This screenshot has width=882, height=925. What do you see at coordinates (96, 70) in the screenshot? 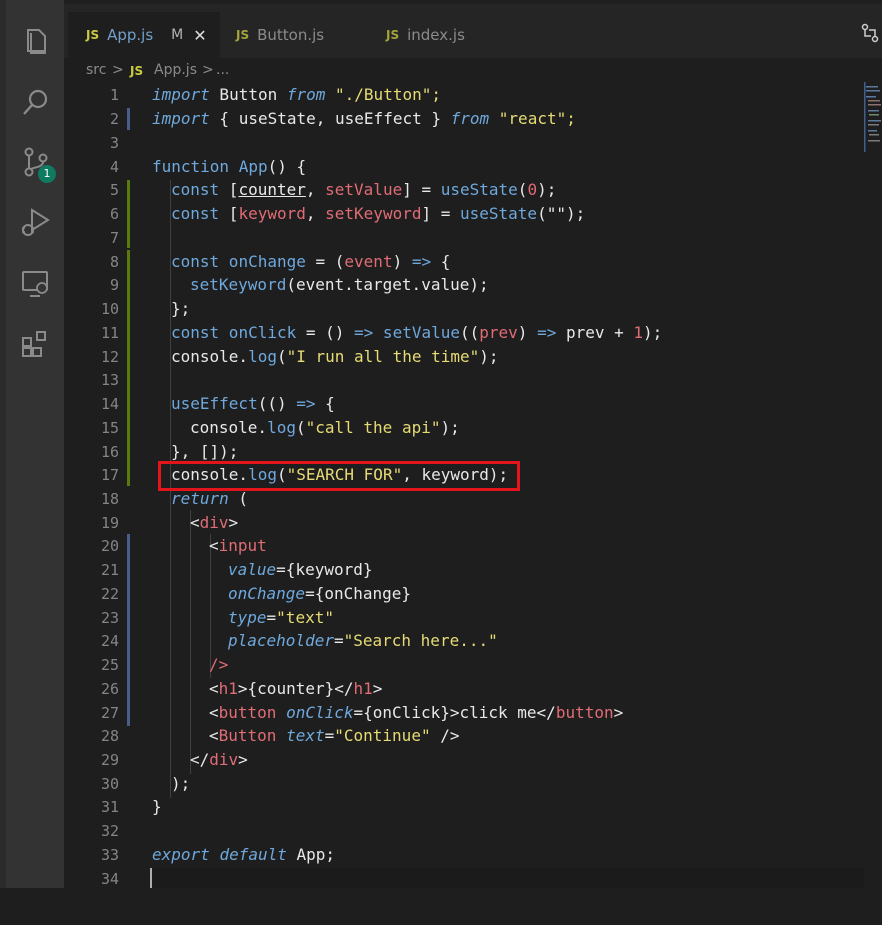
I see `breadcrumb-folder: src` at bounding box center [96, 70].